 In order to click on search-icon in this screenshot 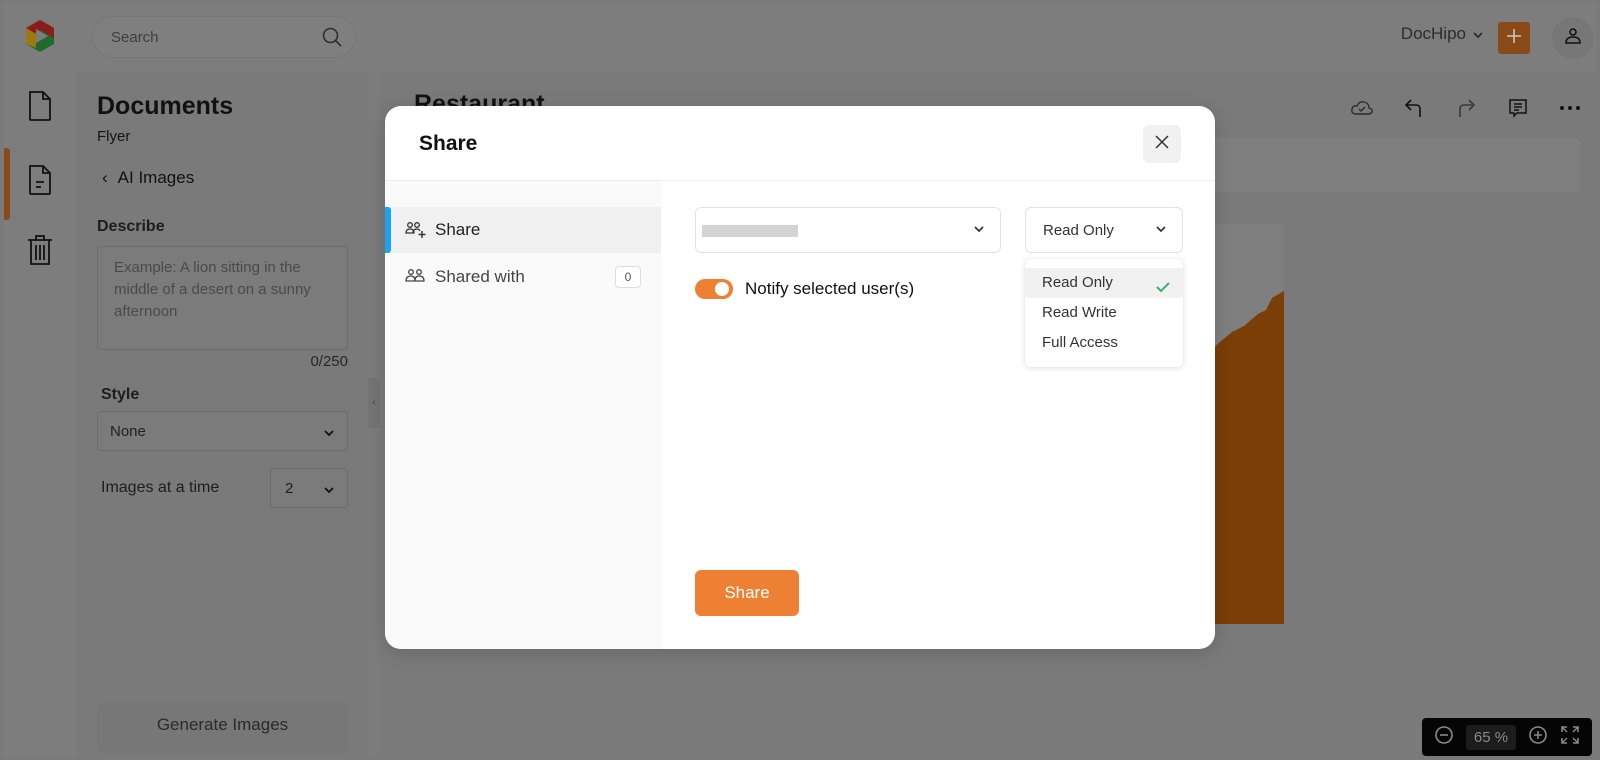, I will do `click(332, 37)`.